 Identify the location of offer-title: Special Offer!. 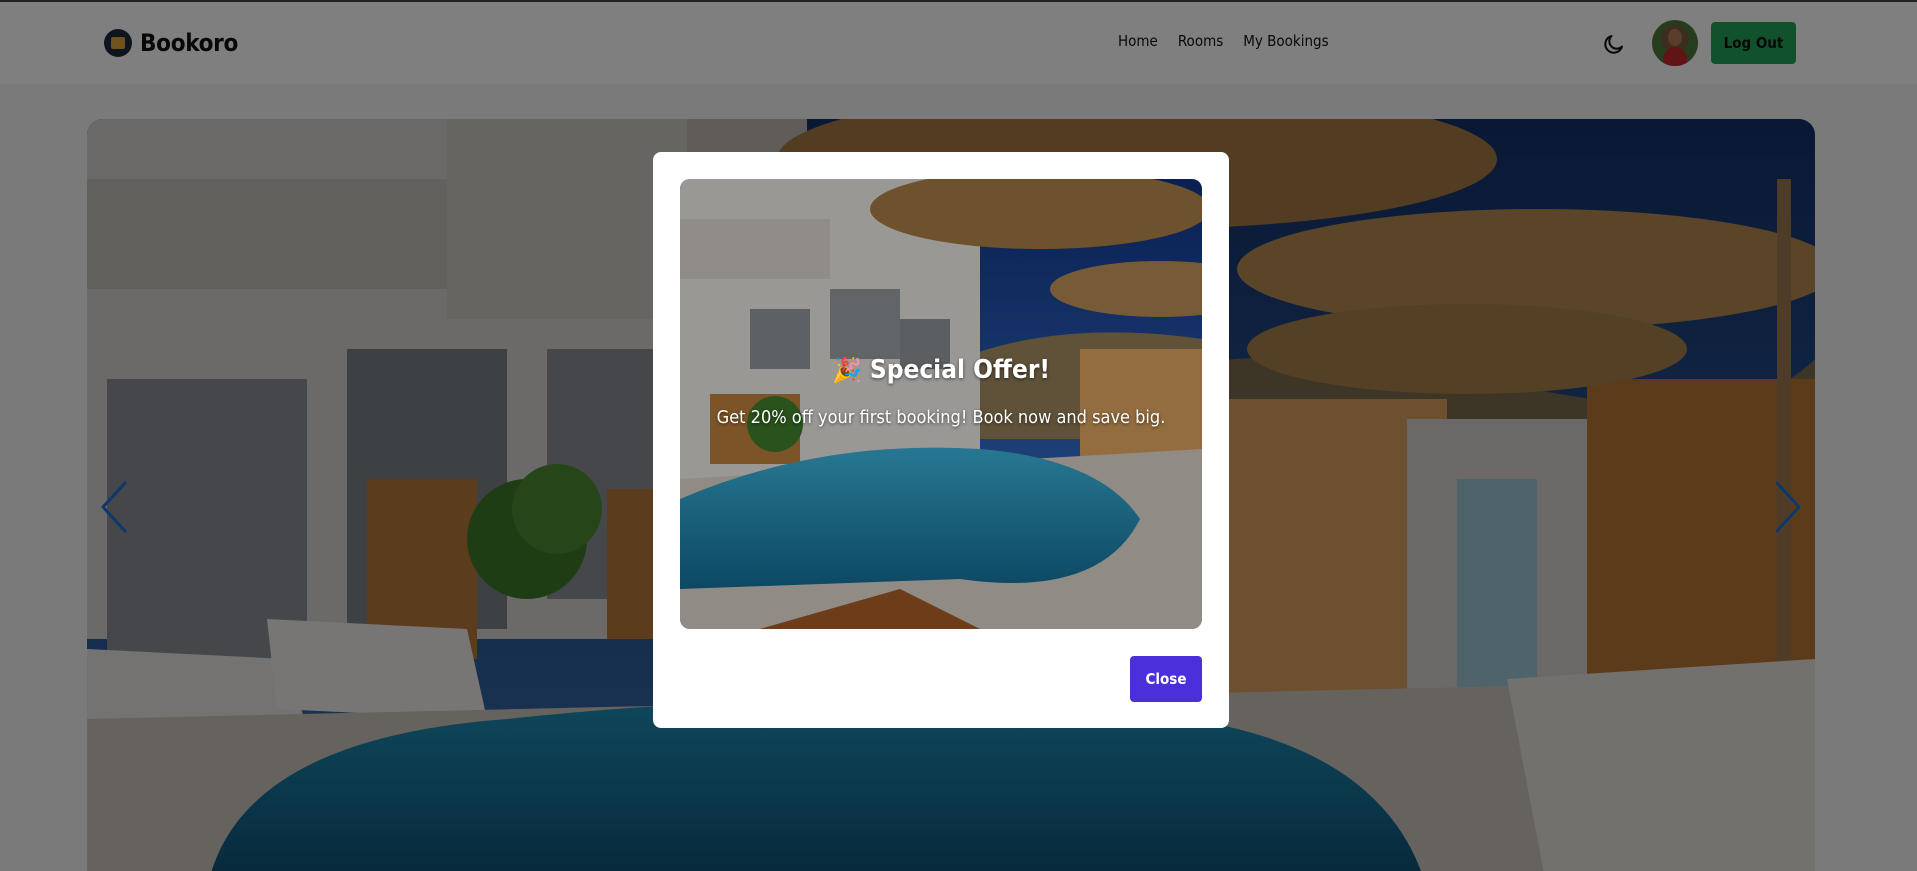
(960, 370).